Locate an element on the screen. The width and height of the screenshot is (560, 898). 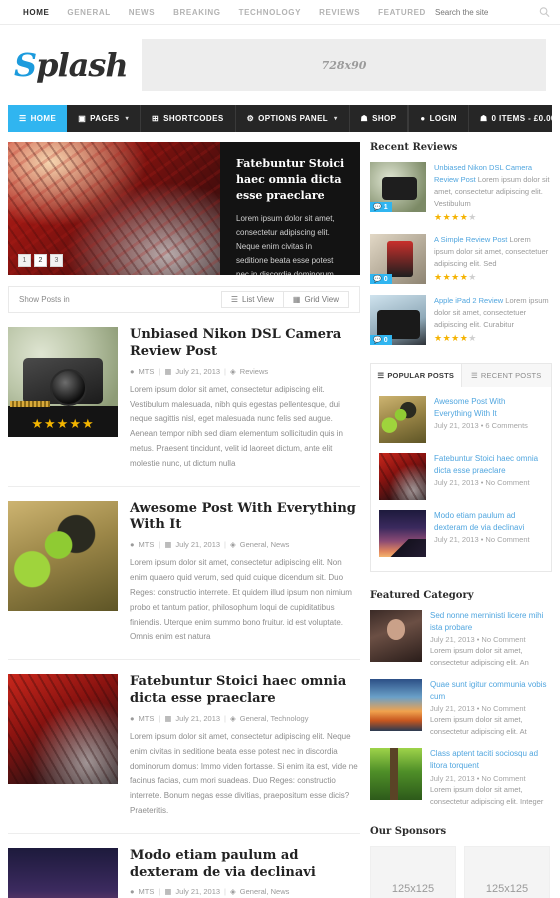
slider-dot-2: 2 is located at coordinates (40, 260).